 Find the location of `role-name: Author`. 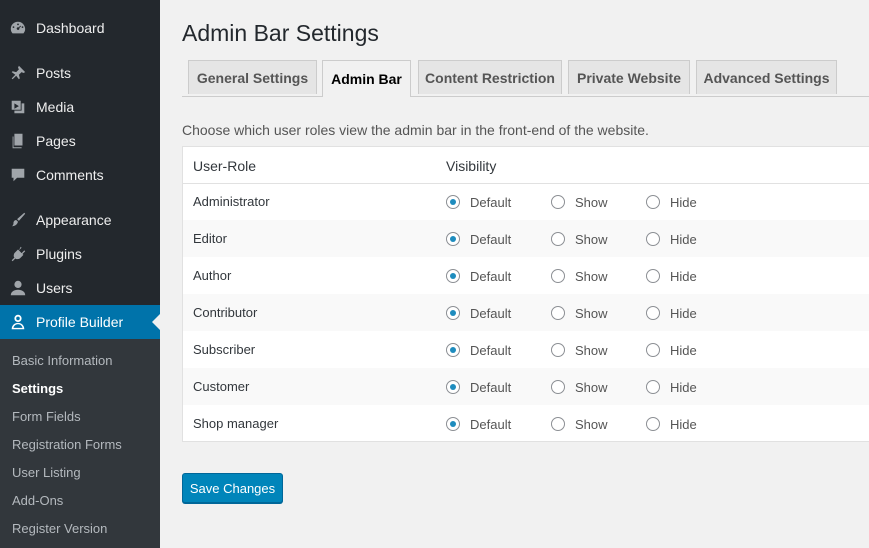

role-name: Author is located at coordinates (212, 275).